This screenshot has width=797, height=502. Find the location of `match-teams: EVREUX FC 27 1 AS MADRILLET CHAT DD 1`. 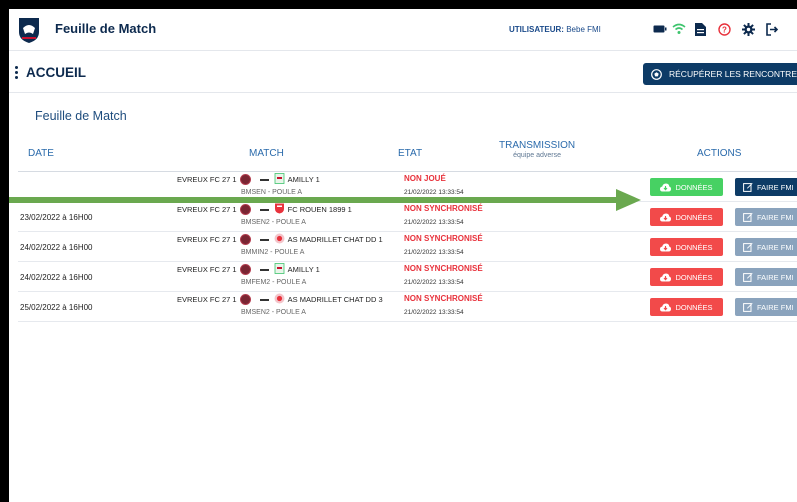

match-teams: EVREUX FC 27 1 AS MADRILLET CHAT DD 1 is located at coordinates (280, 239).